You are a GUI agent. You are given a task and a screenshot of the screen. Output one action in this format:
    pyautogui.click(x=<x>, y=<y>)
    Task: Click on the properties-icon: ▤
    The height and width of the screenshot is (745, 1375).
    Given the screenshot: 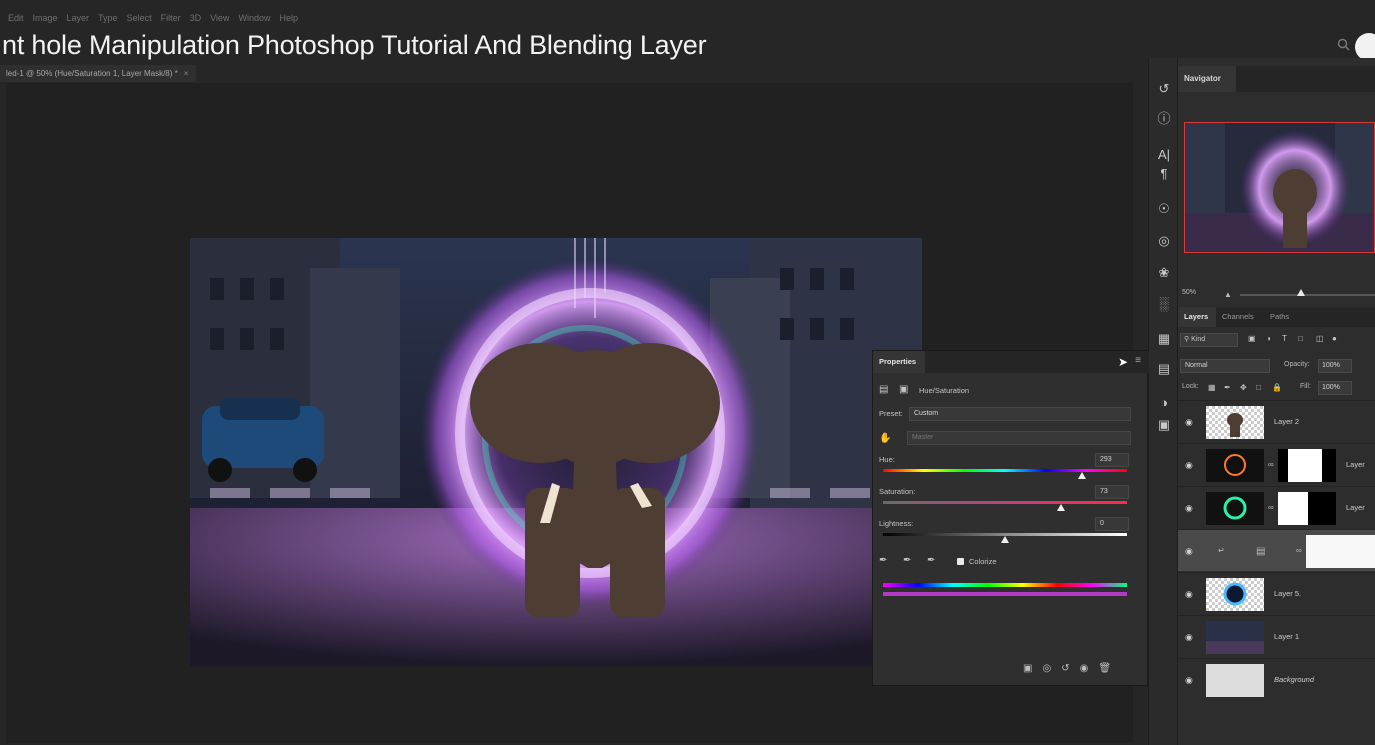 What is the action you would take?
    pyautogui.click(x=1164, y=369)
    